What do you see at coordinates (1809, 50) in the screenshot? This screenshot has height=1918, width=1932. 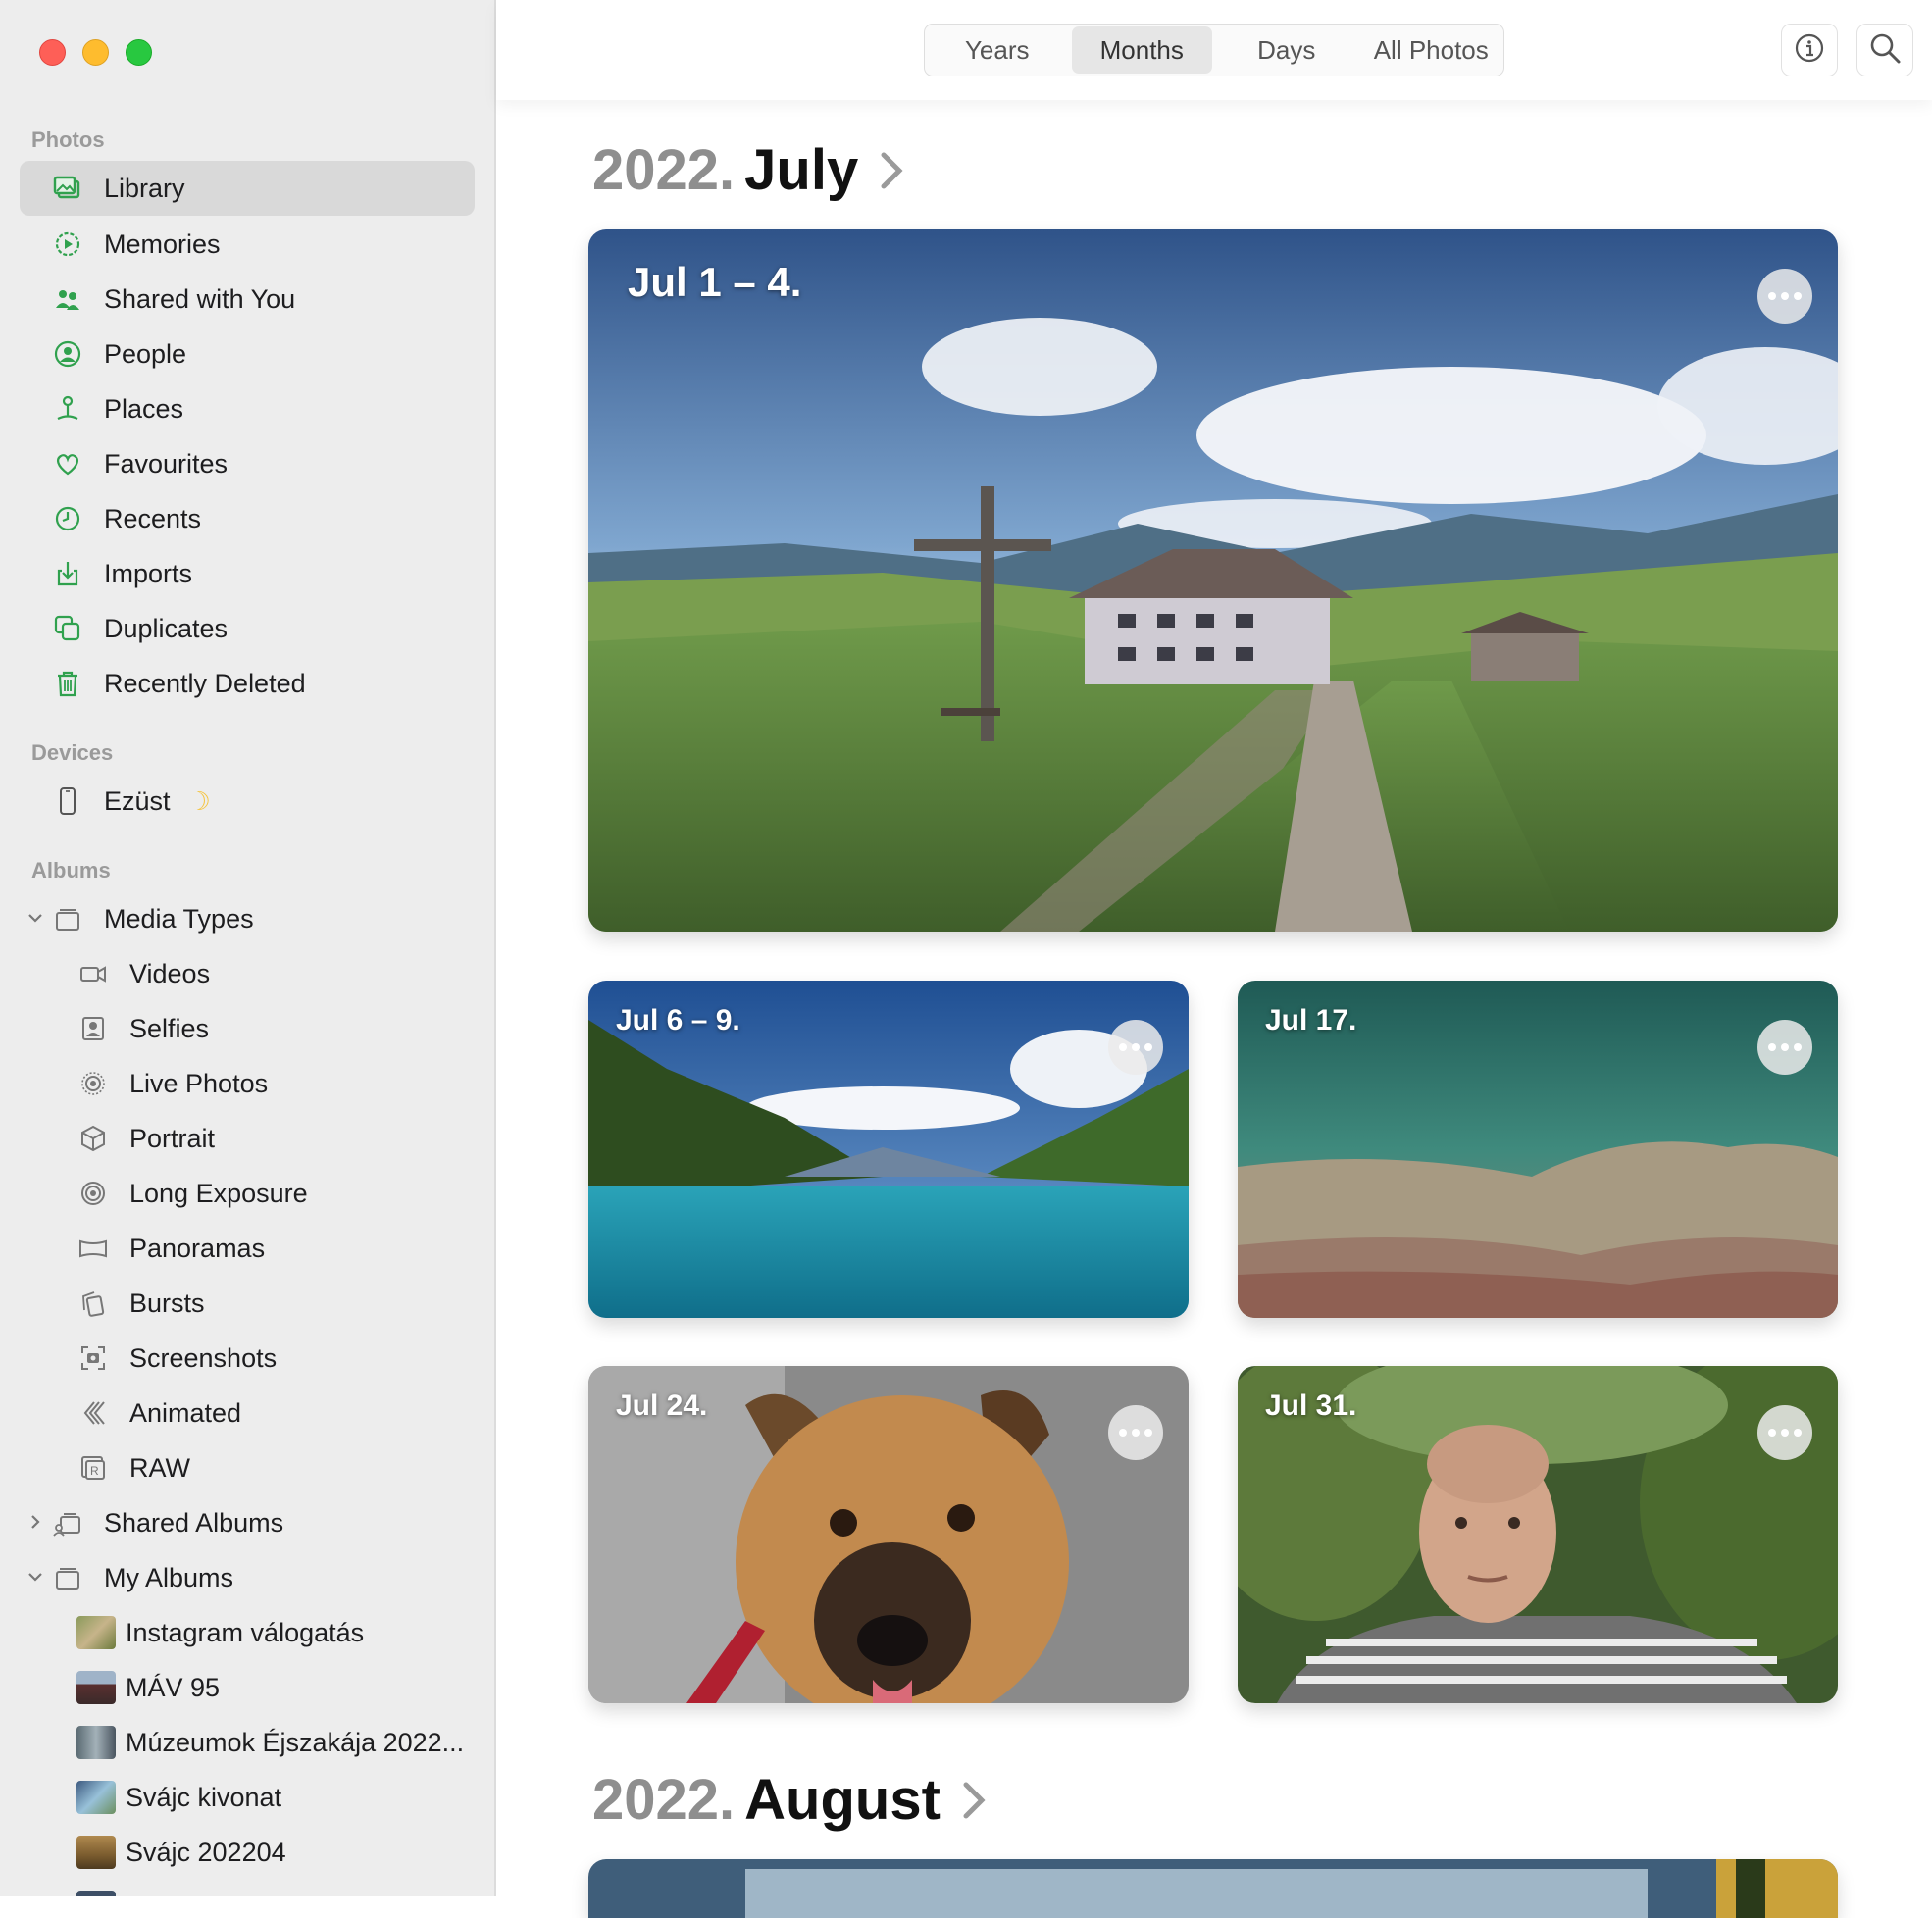 I see `info-button` at bounding box center [1809, 50].